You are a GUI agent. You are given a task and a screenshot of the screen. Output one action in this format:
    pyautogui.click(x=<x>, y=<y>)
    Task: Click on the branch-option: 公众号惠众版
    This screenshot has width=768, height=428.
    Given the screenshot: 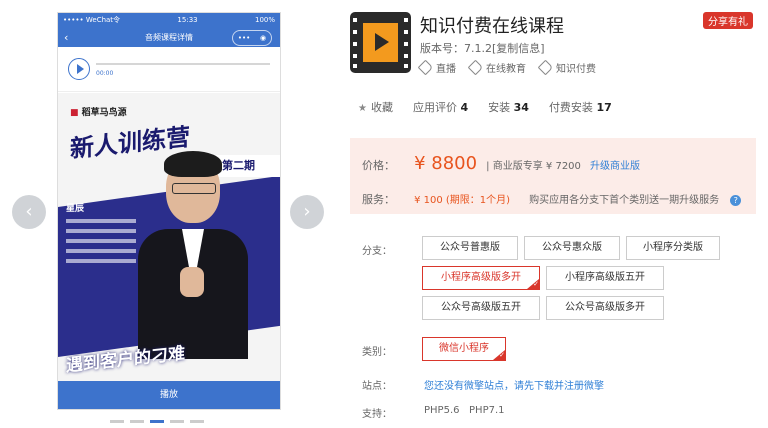 What is the action you would take?
    pyautogui.click(x=572, y=248)
    